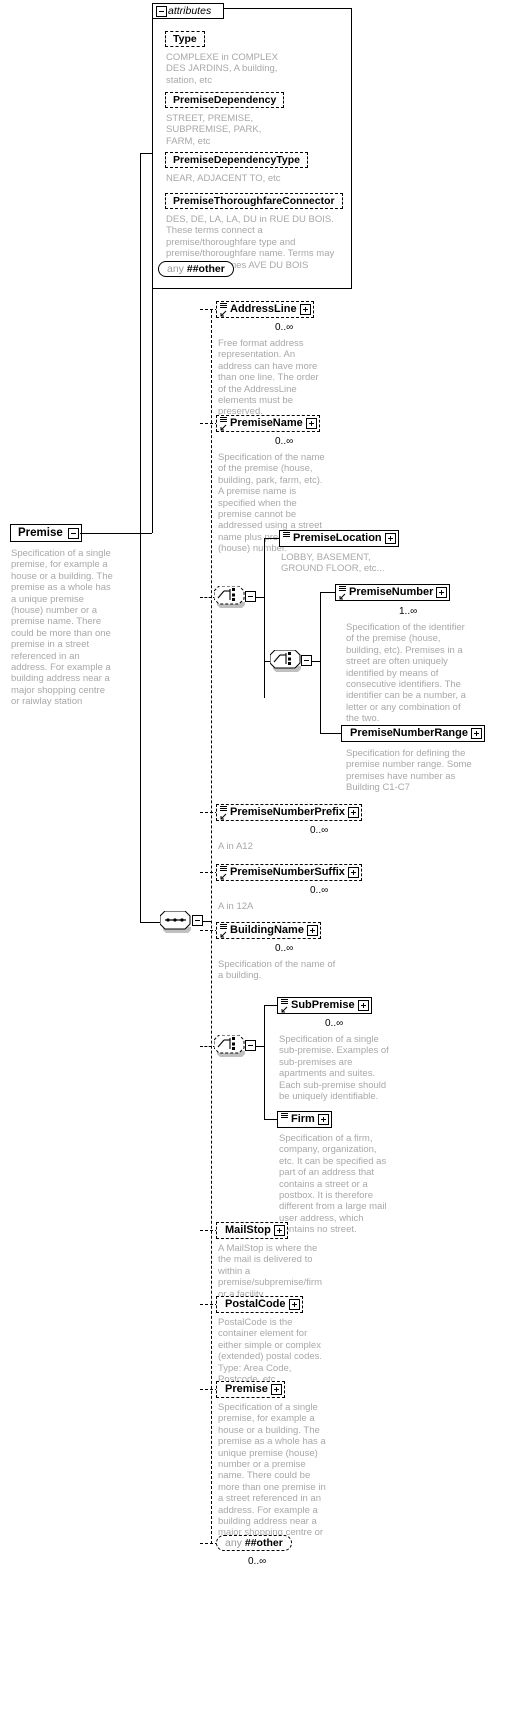  What do you see at coordinates (391, 592) in the screenshot?
I see `element-premise-number-label: PremiseNumber` at bounding box center [391, 592].